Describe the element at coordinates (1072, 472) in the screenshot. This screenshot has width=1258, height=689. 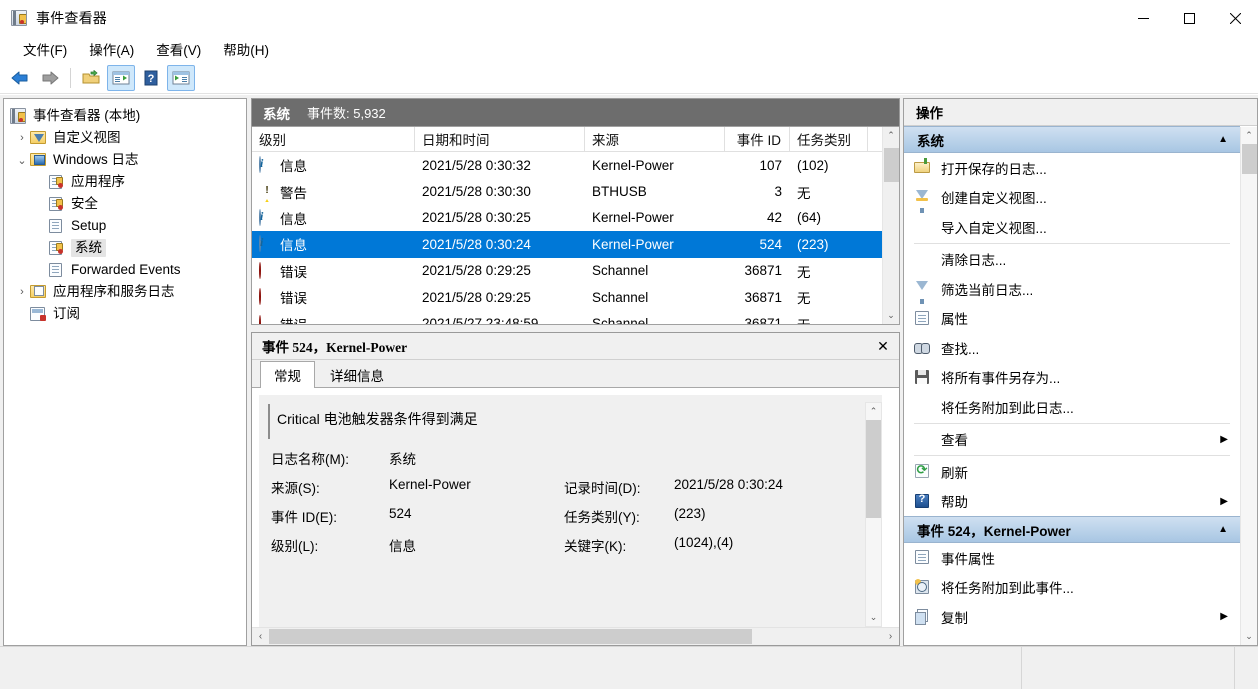
I see `action-refresh: 刷新` at that location.